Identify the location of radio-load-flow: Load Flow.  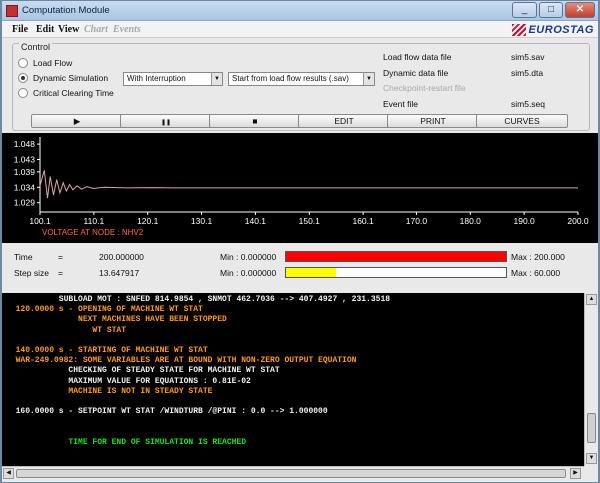
(45, 63).